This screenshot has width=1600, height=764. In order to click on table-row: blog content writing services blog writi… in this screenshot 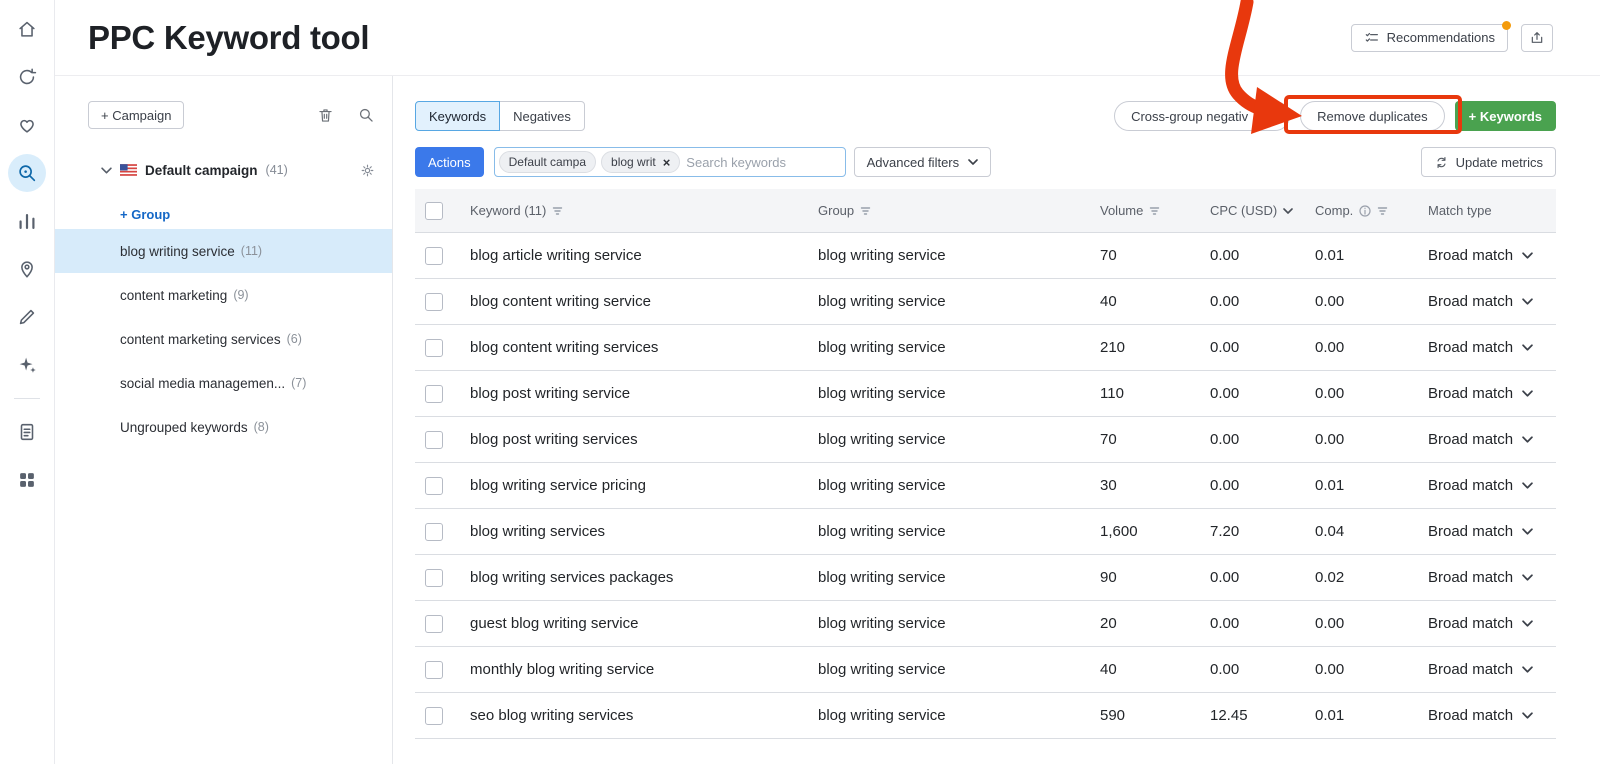, I will do `click(985, 348)`.